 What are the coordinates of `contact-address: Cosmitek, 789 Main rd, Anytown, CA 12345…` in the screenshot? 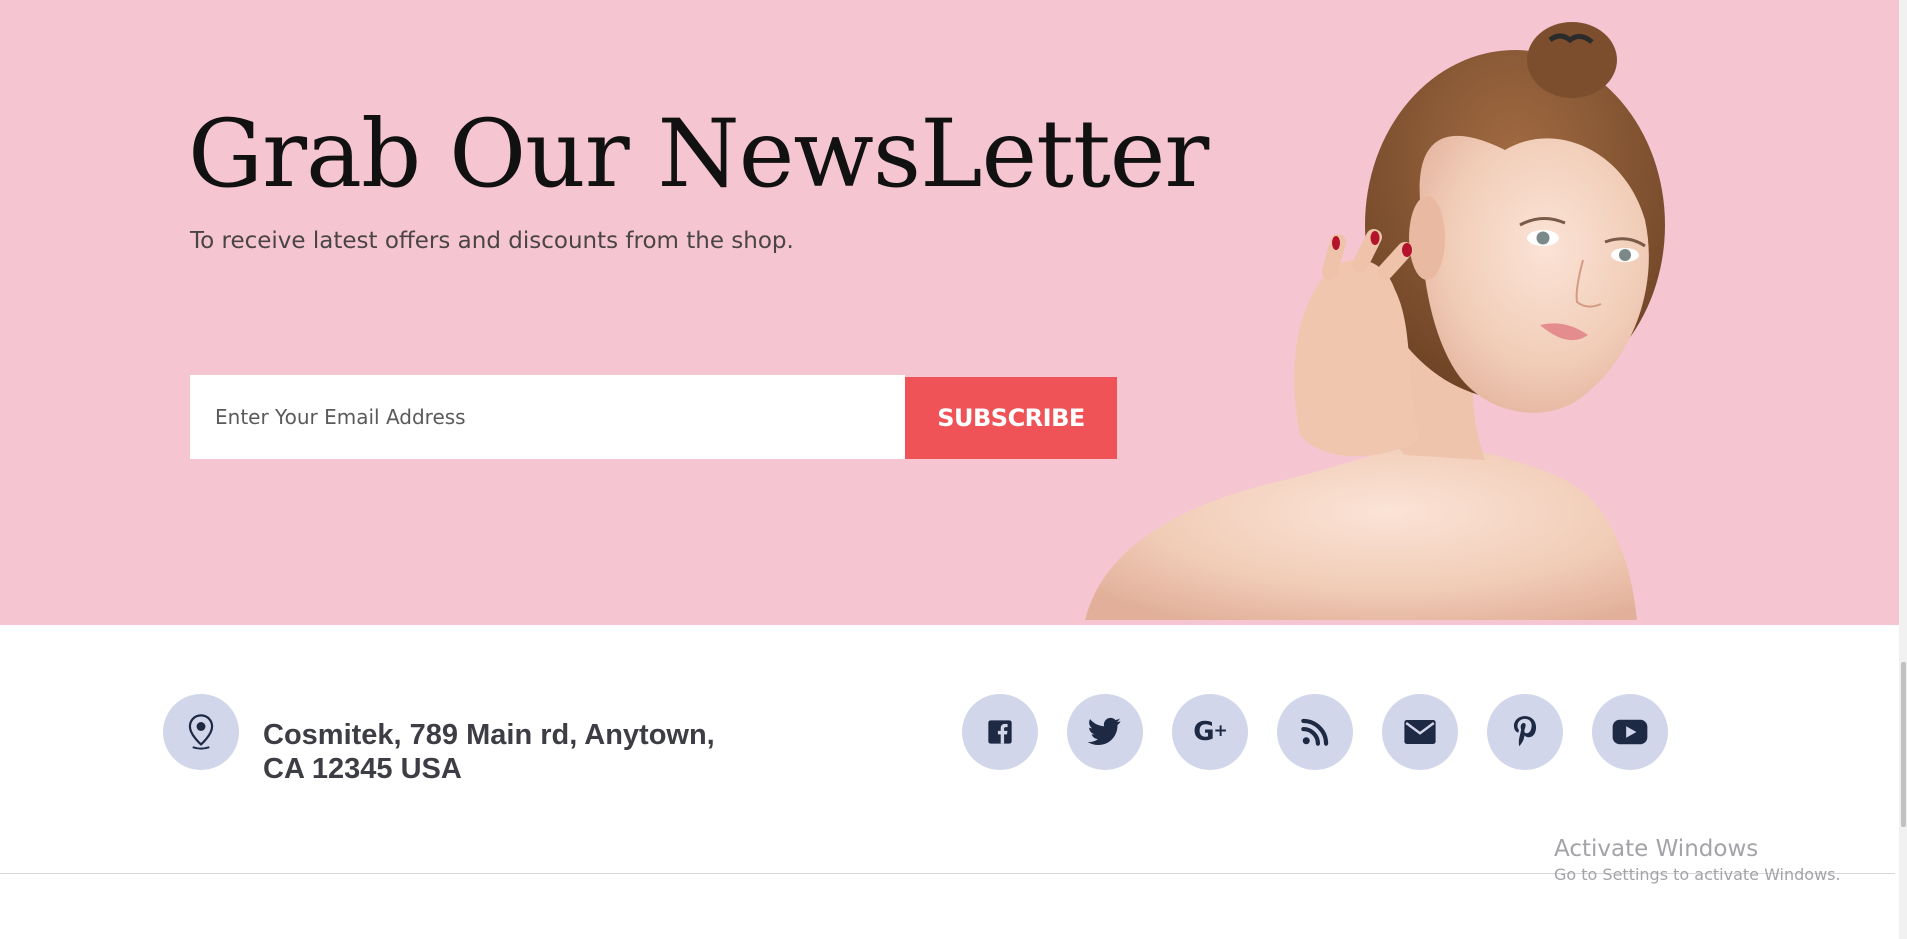 It's located at (489, 752).